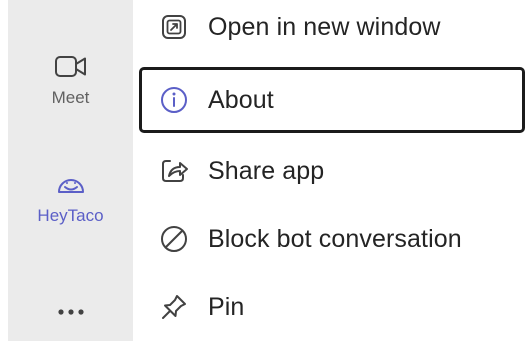  I want to click on more-apps-button, so click(70, 313).